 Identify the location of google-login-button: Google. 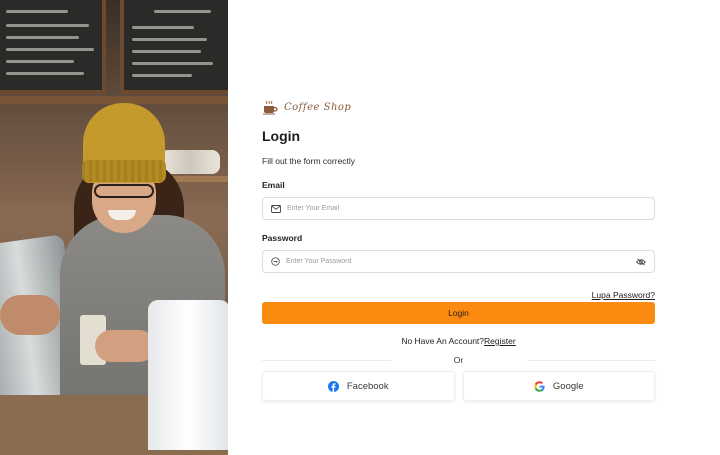
(558, 386).